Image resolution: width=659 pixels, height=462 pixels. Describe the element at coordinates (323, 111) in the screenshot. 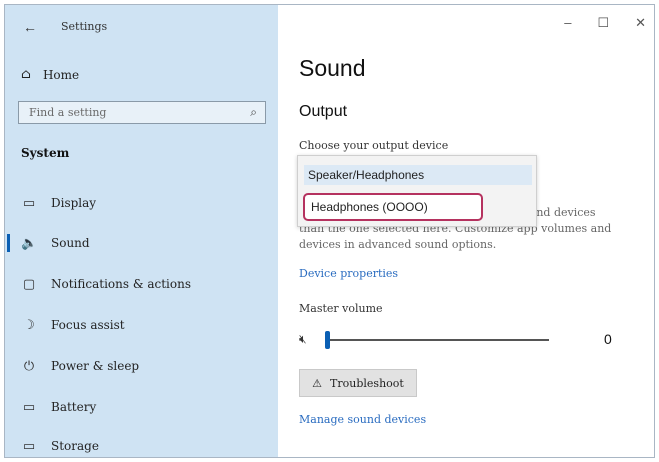

I see `output-heading: Output` at that location.